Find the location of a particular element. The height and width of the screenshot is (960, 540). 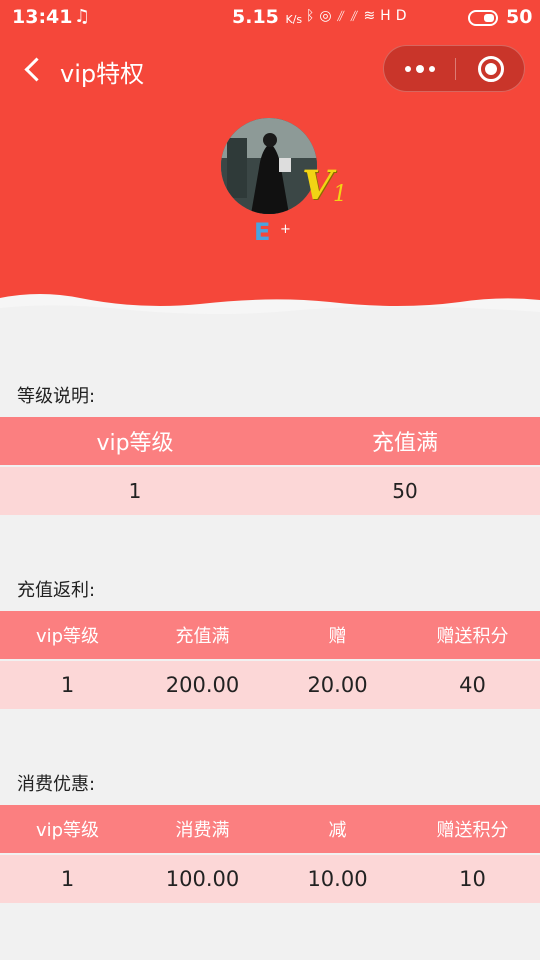

table-cell: 100.00 is located at coordinates (202, 879).